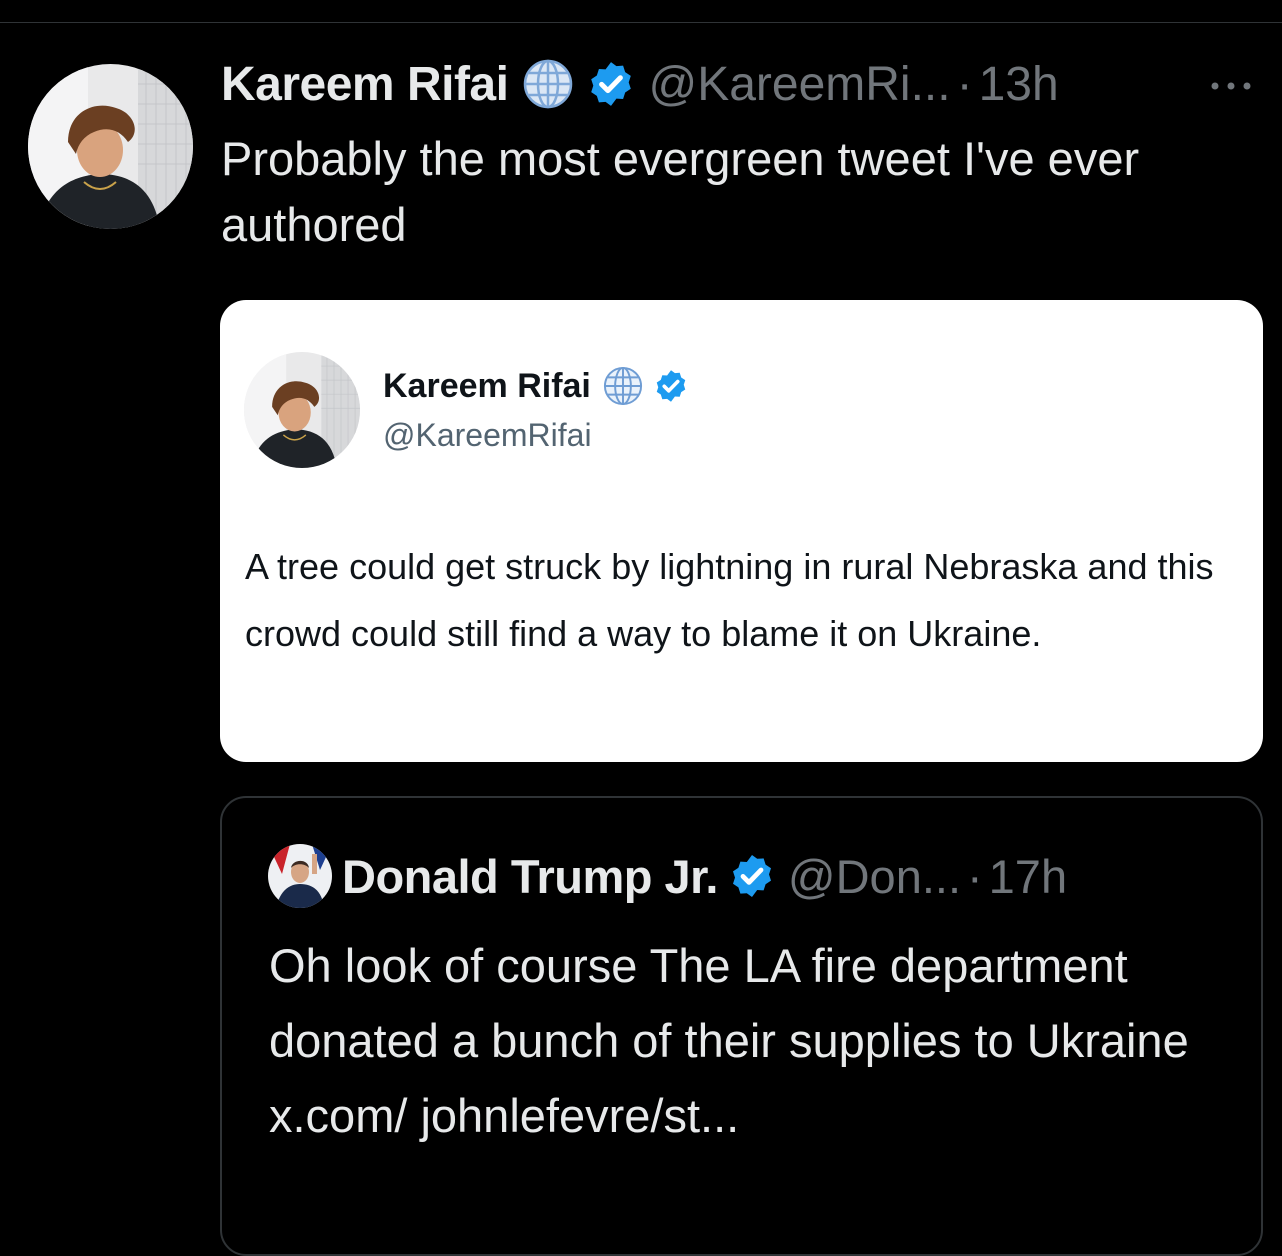  I want to click on quoted-author-avatar, so click(300, 876).